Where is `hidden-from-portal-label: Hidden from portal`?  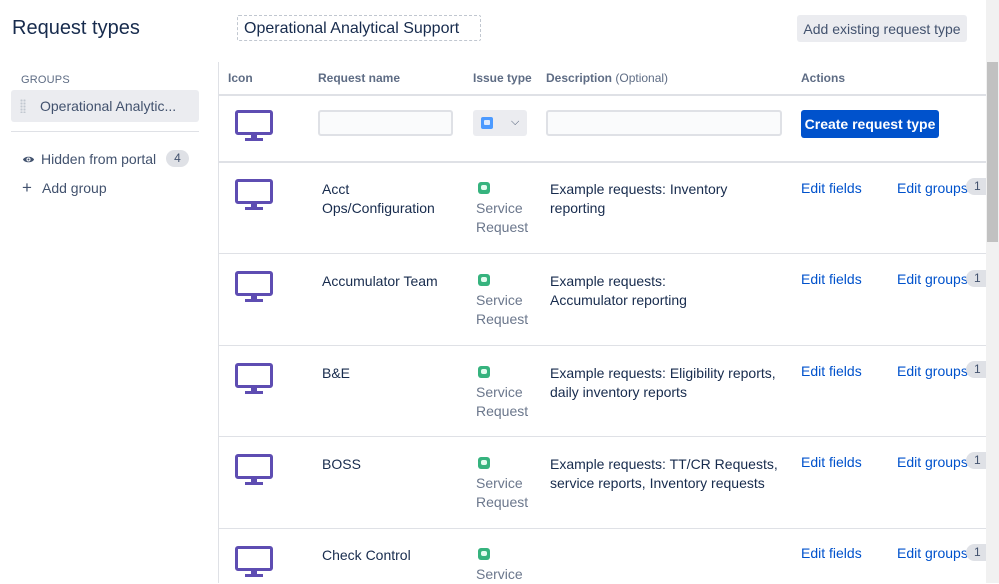
hidden-from-portal-label: Hidden from portal is located at coordinates (99, 159).